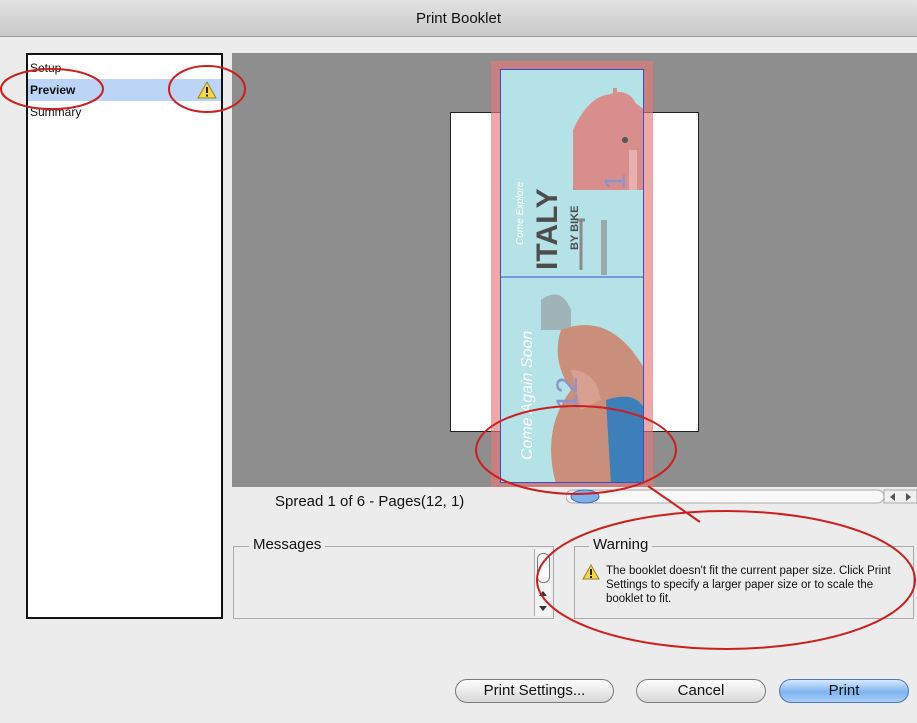 This screenshot has height=723, width=917. Describe the element at coordinates (287, 544) in the screenshot. I see `messages-title: Messages` at that location.